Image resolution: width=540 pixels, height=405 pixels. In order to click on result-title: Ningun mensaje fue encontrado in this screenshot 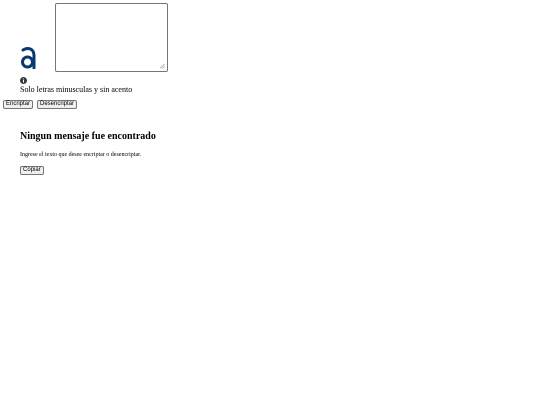, I will do `click(88, 136)`.